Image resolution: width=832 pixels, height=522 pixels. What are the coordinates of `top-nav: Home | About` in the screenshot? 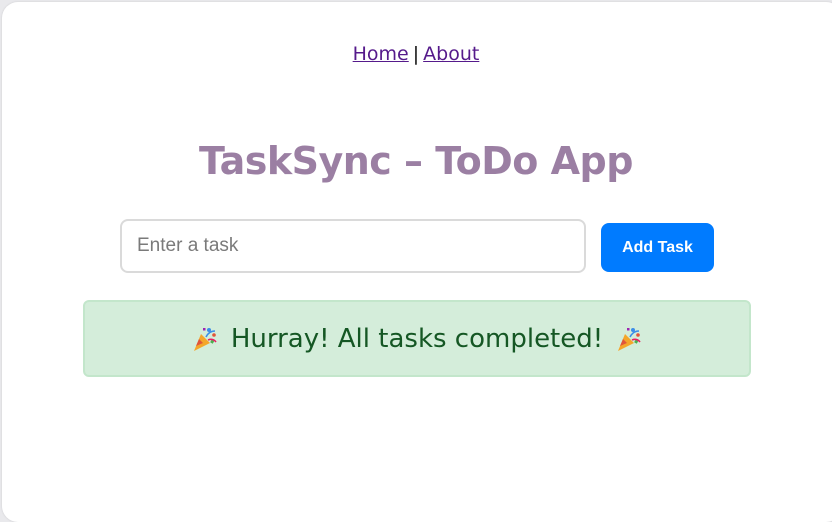 It's located at (416, 54).